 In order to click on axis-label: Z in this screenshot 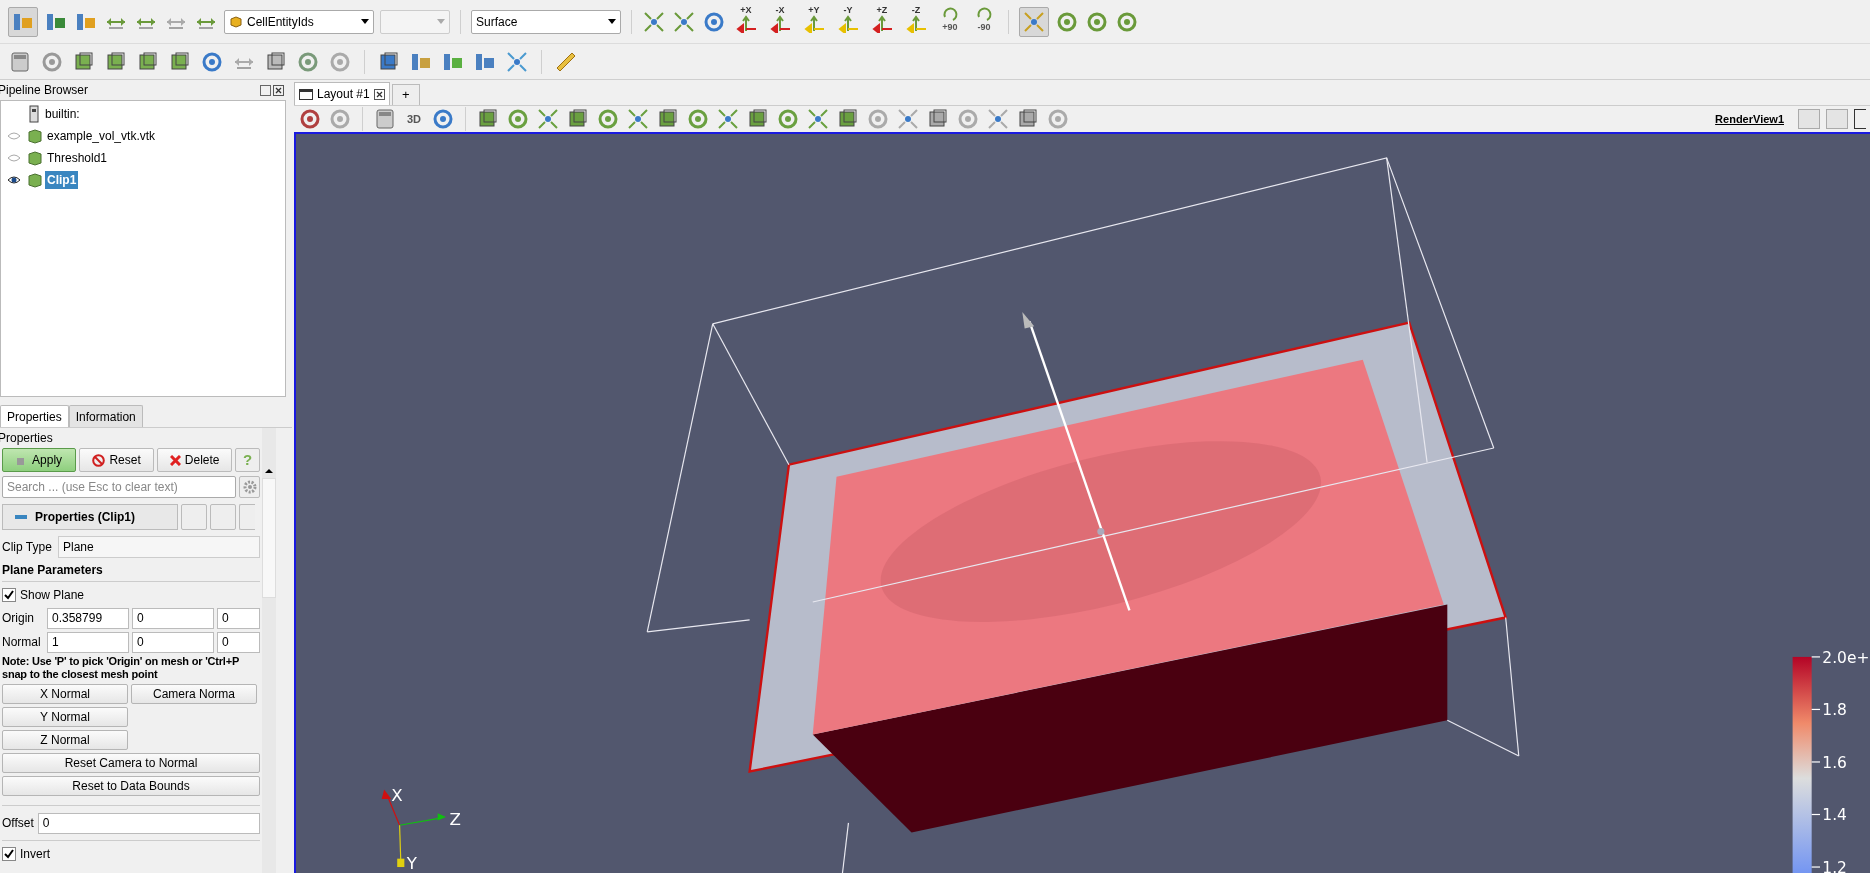, I will do `click(455, 820)`.